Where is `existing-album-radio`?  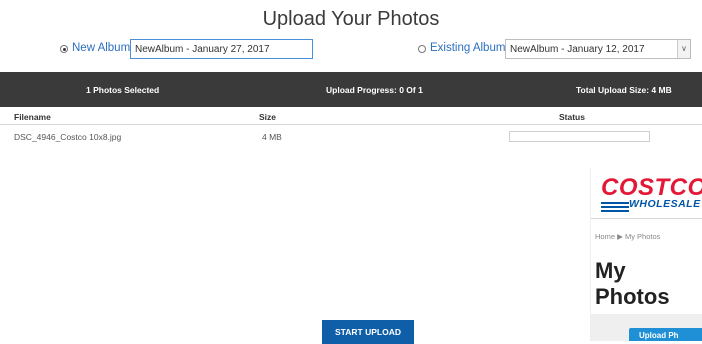 existing-album-radio is located at coordinates (422, 49).